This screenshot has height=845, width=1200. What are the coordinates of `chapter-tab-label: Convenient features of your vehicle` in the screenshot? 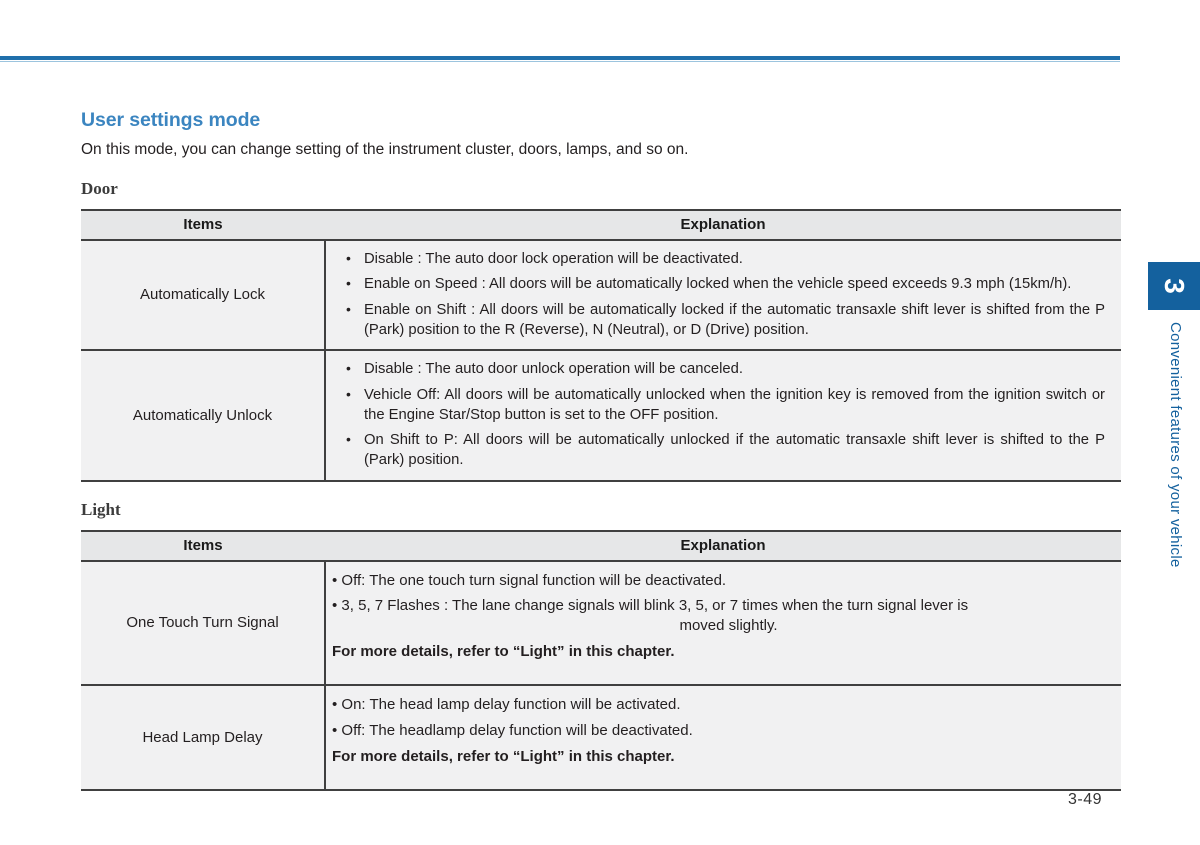 It's located at (1174, 487).